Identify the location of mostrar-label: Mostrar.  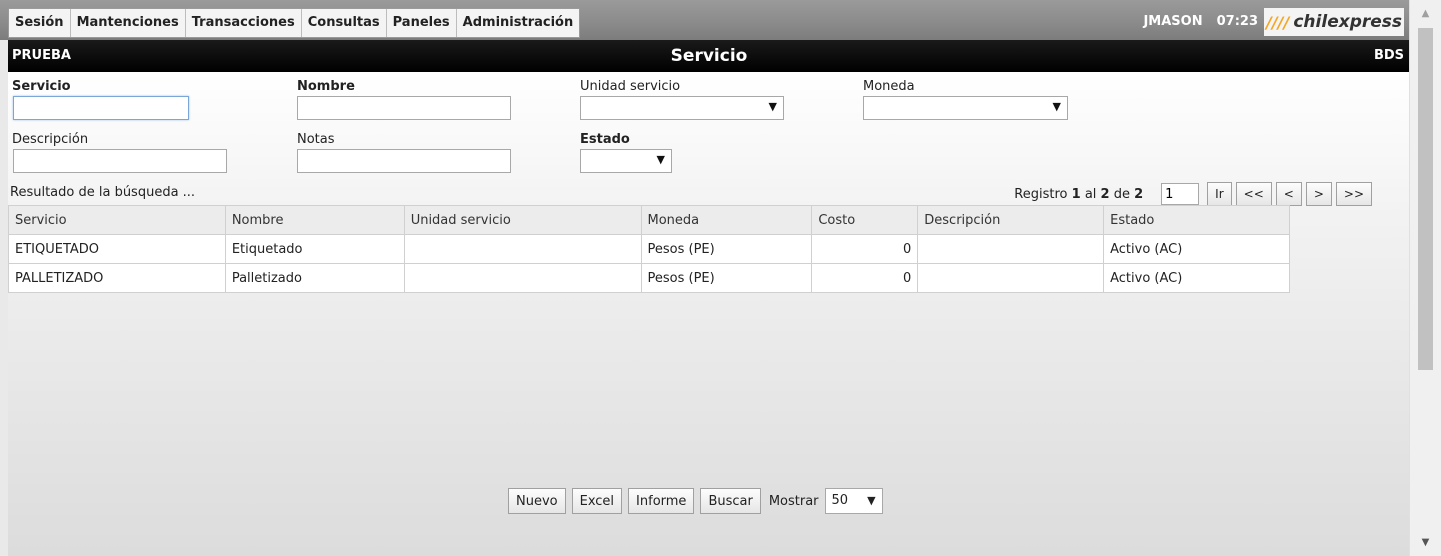
(793, 501).